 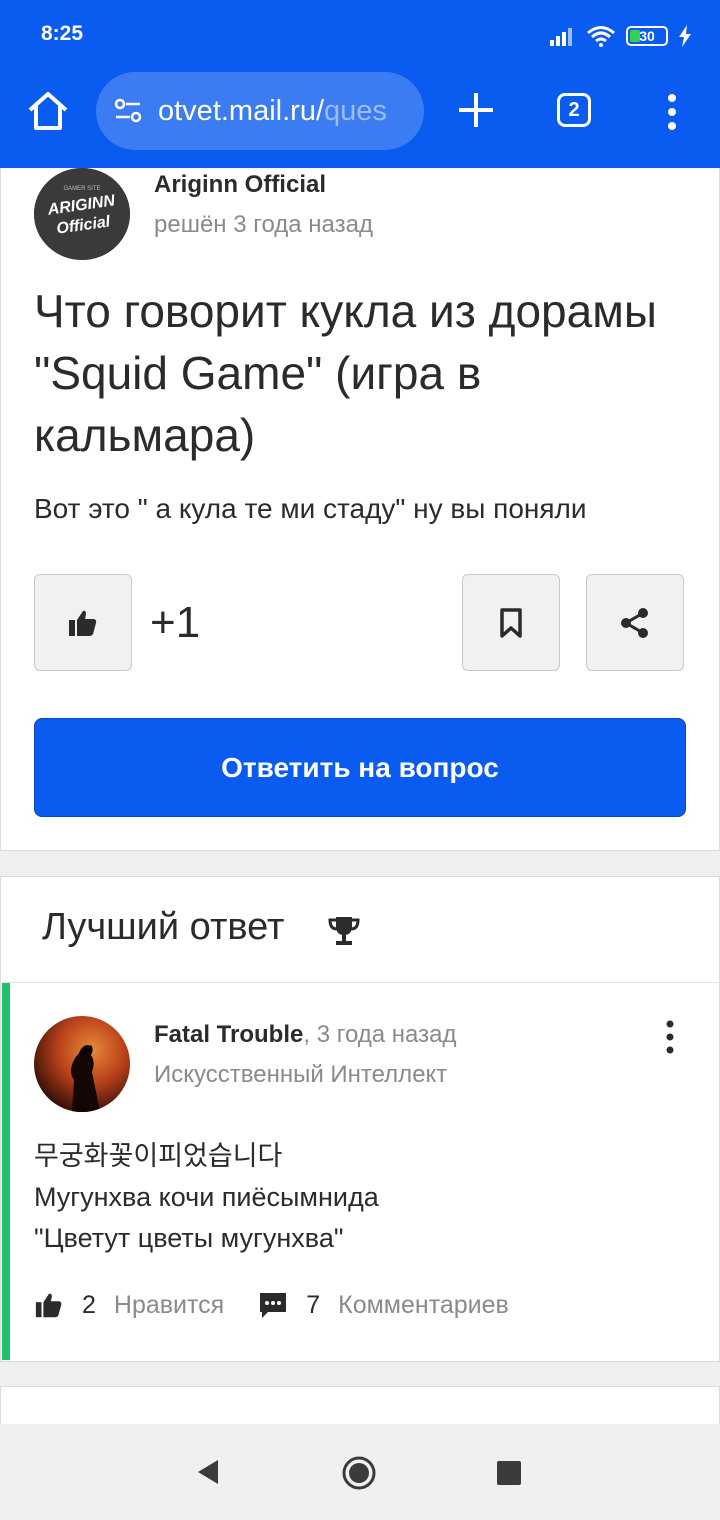 I want to click on answer-time: , 3 года назад, so click(x=380, y=1034).